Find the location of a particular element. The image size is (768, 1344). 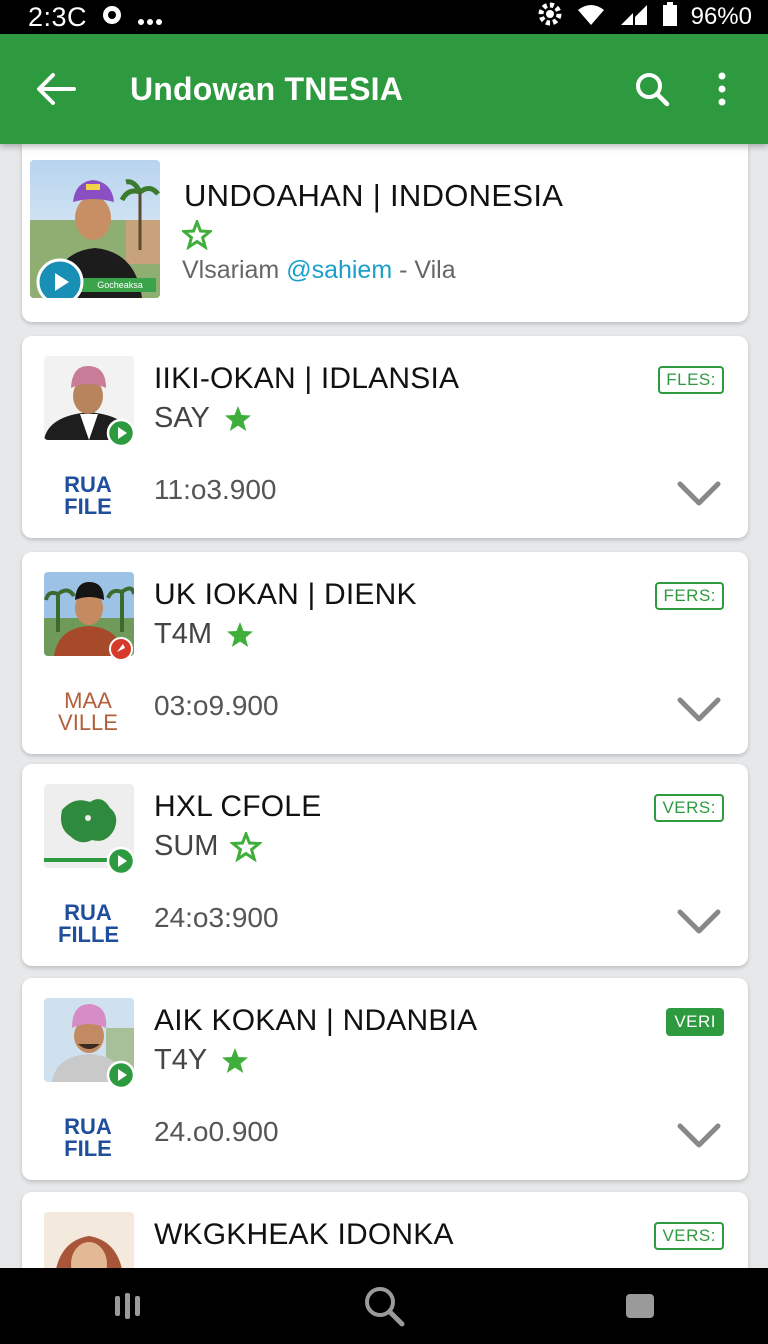

item-title: UK IOKAN | DIENK is located at coordinates (285, 594).